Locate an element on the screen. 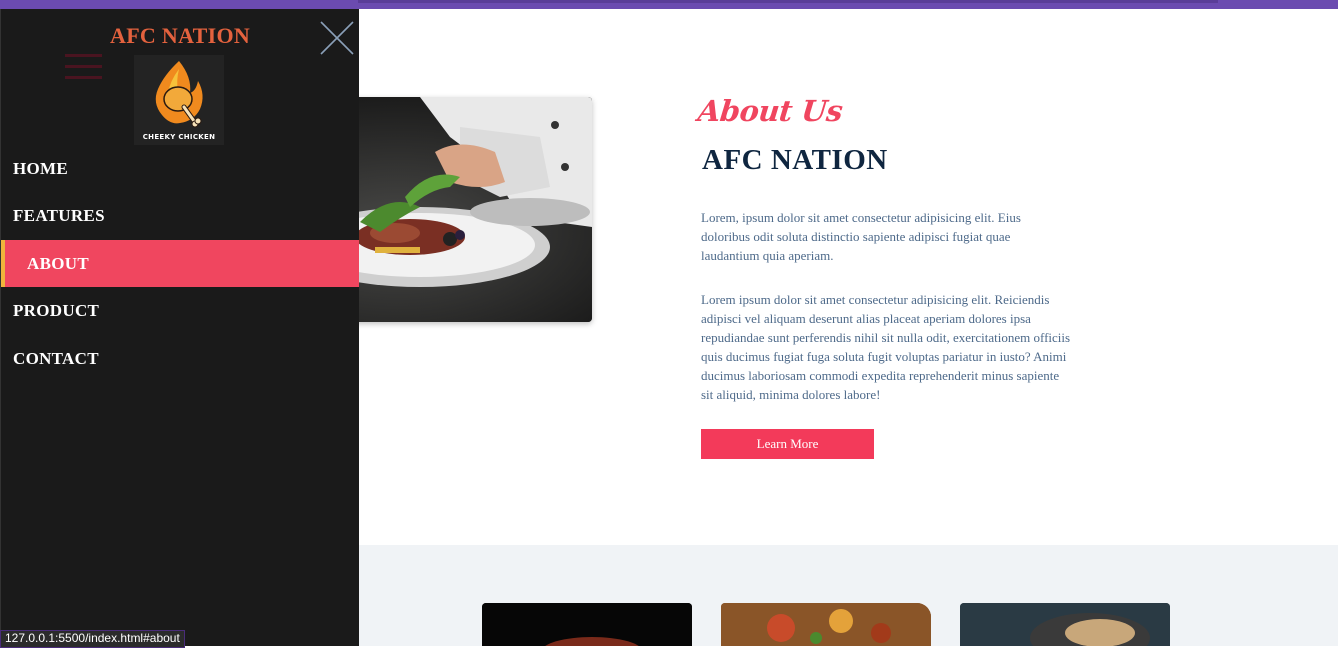 The width and height of the screenshot is (1338, 653). nav-label: CONTACT is located at coordinates (56, 358).